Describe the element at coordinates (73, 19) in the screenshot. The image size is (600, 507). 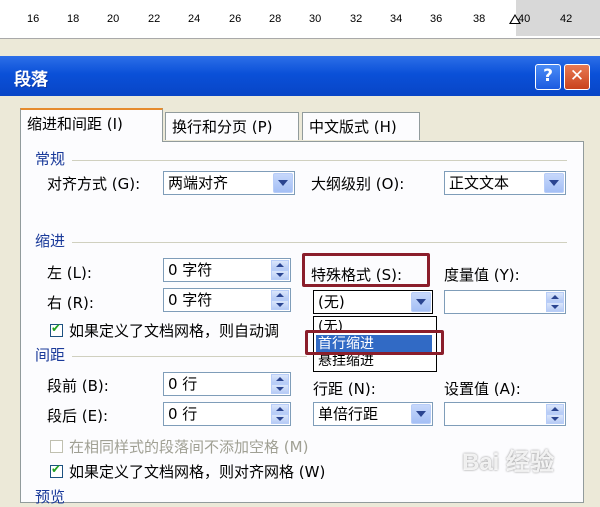
I see `ruler-number: 18` at that location.